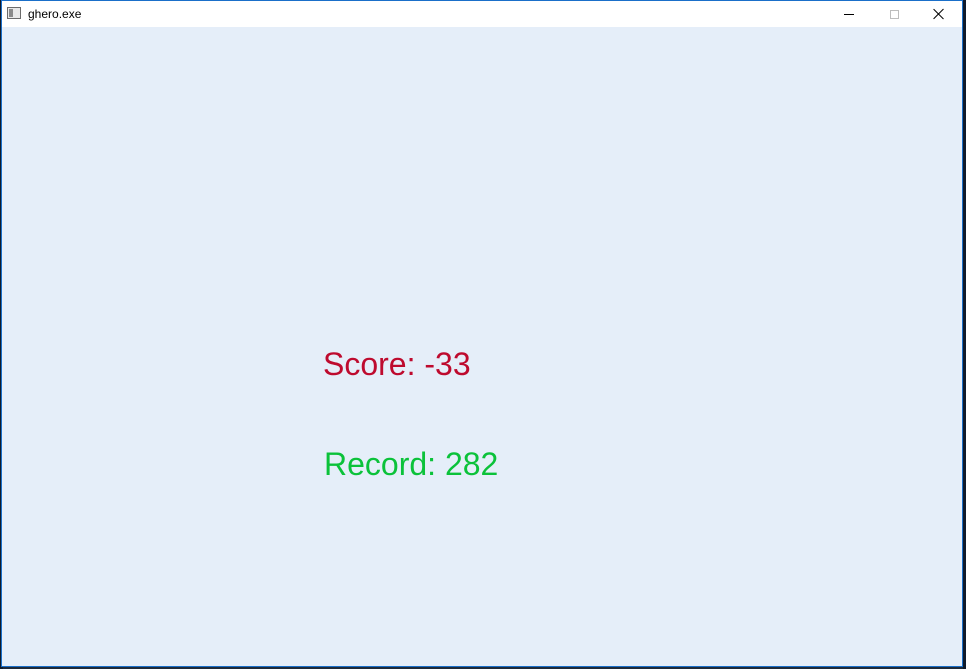  Describe the element at coordinates (397, 364) in the screenshot. I see `score-label: Score: -33` at that location.